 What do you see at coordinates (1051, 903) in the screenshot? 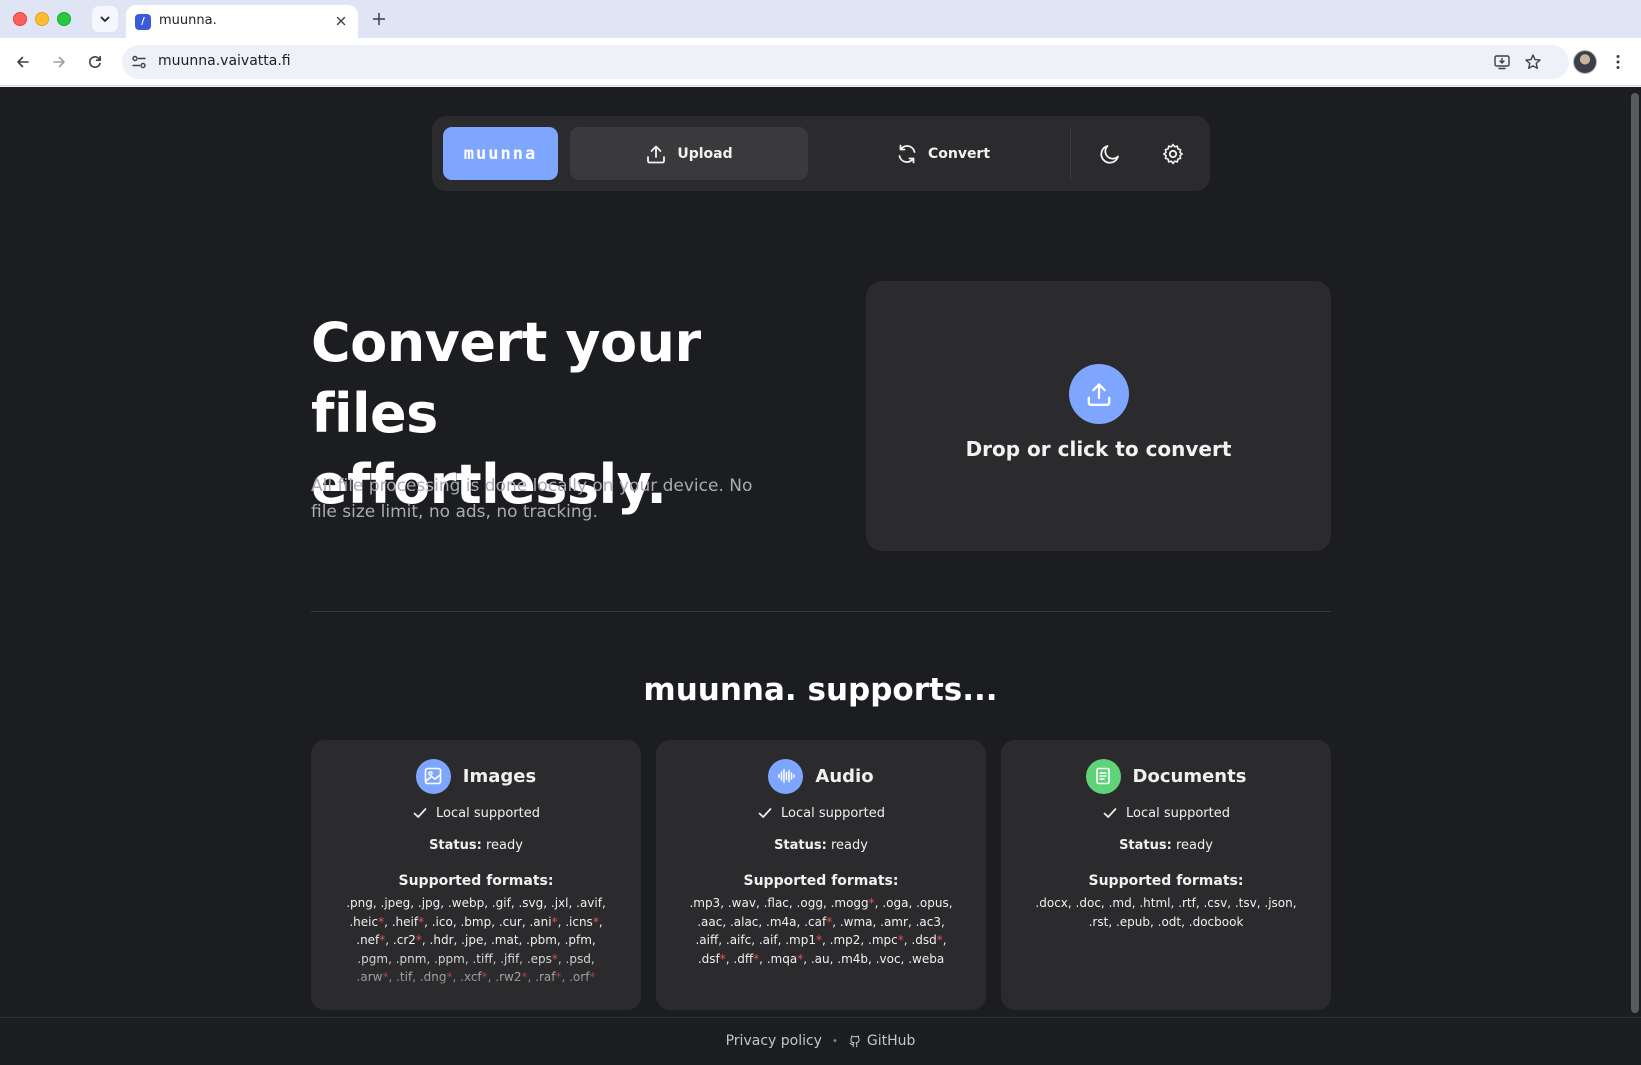
I see `format-item: .docx` at bounding box center [1051, 903].